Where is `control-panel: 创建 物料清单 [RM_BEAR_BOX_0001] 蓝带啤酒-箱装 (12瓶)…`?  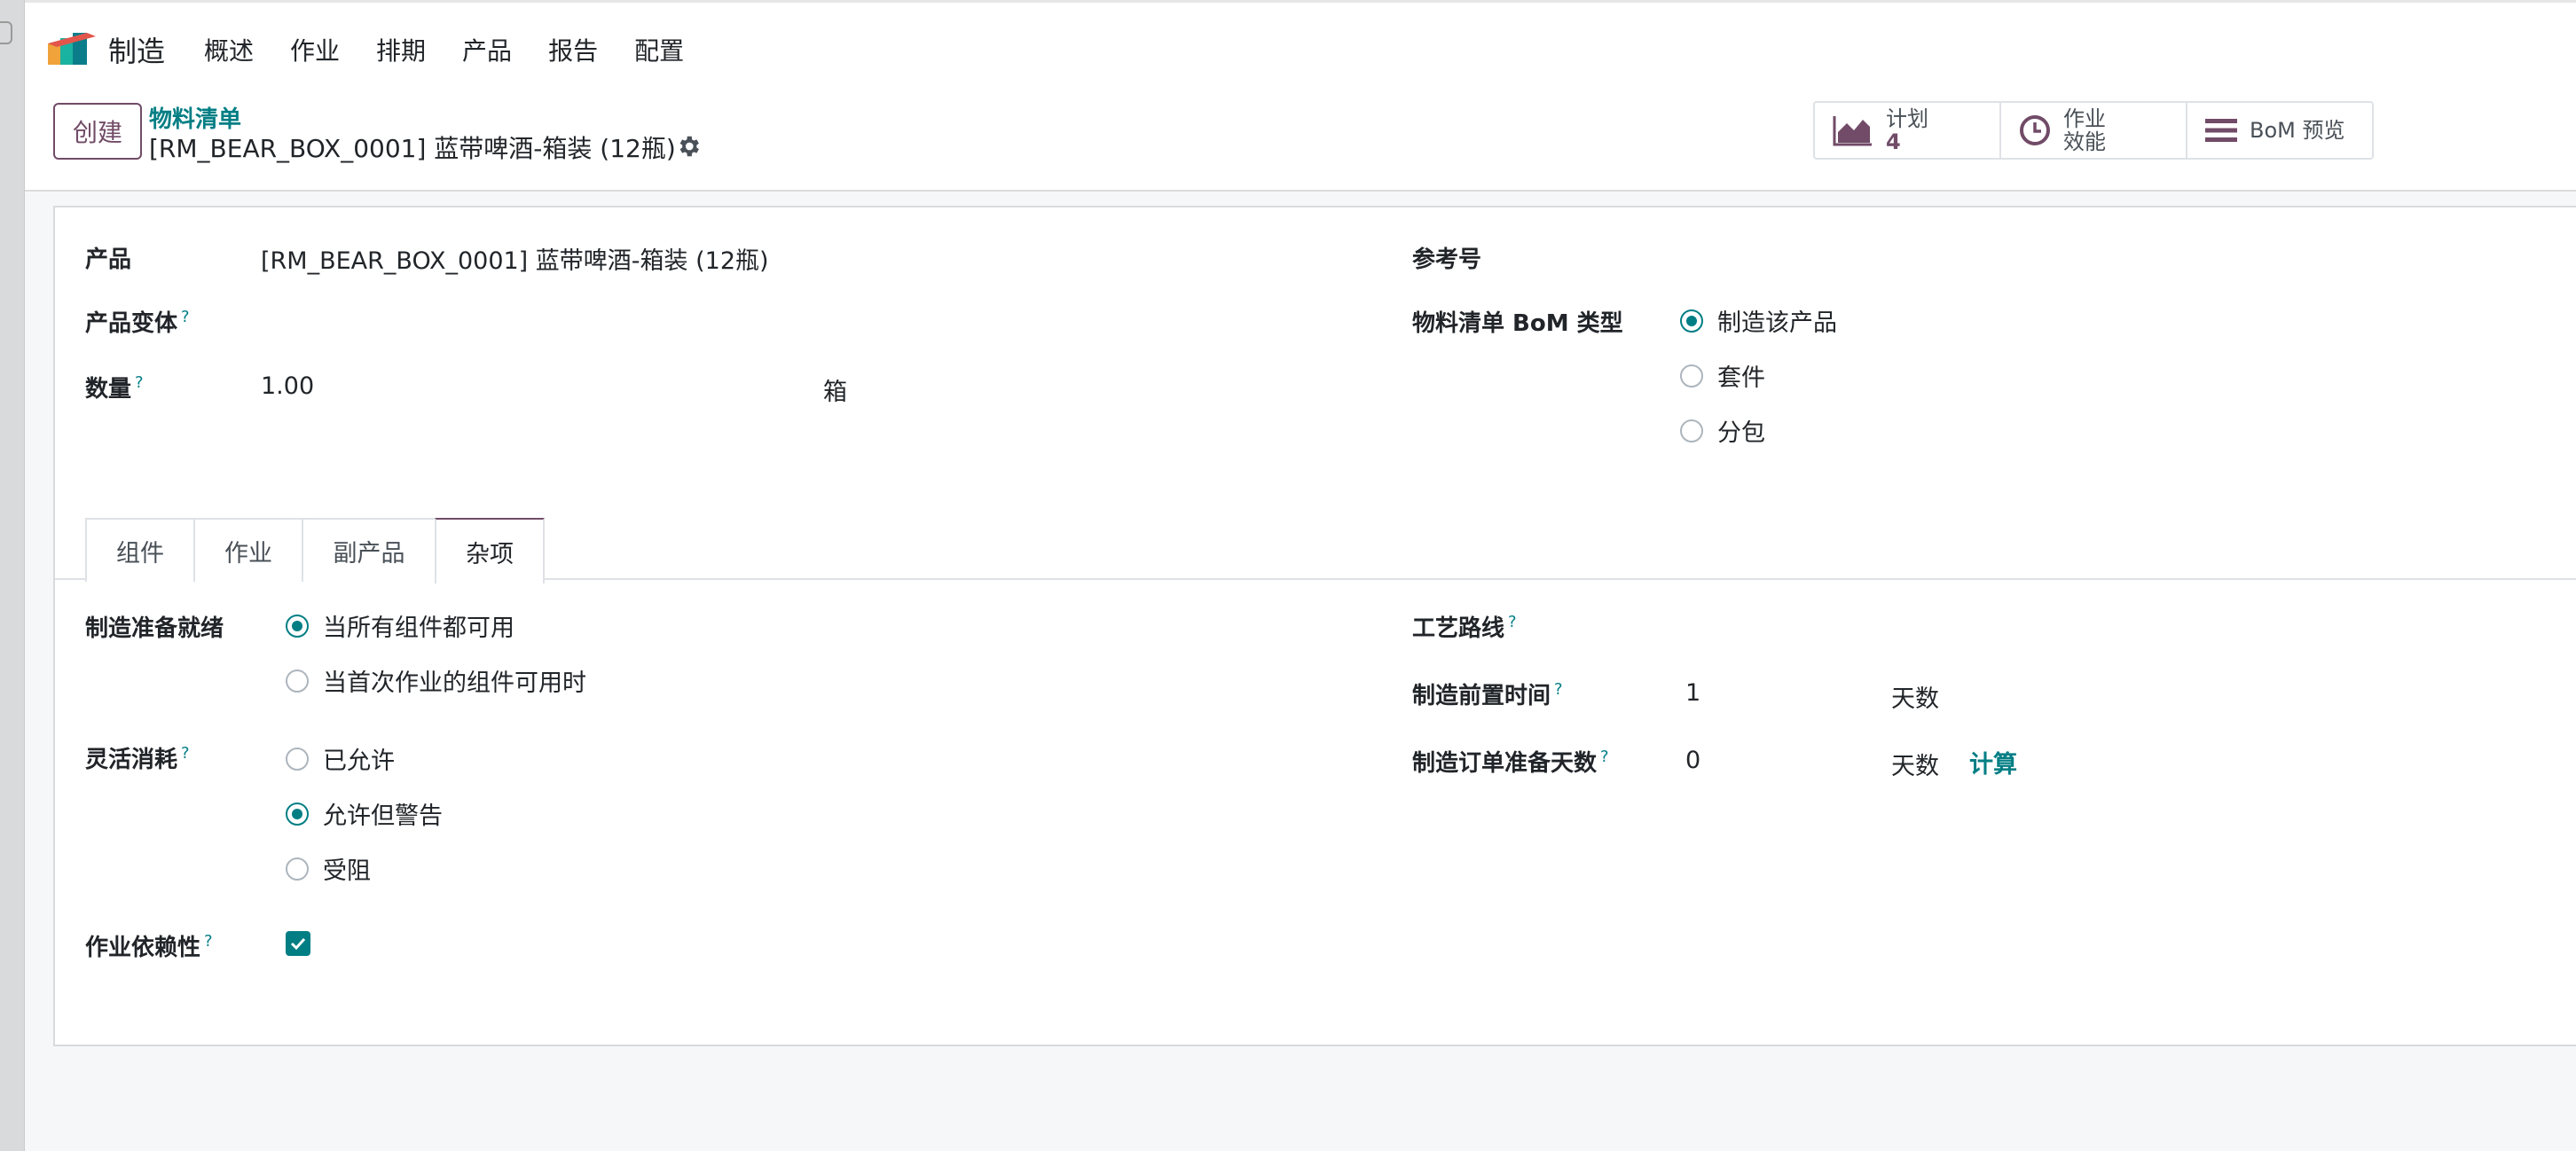 control-panel: 创建 物料清单 [RM_BEAR_BOX_0001] 蓝带啤酒-箱装 (12瓶)… is located at coordinates (1300, 142).